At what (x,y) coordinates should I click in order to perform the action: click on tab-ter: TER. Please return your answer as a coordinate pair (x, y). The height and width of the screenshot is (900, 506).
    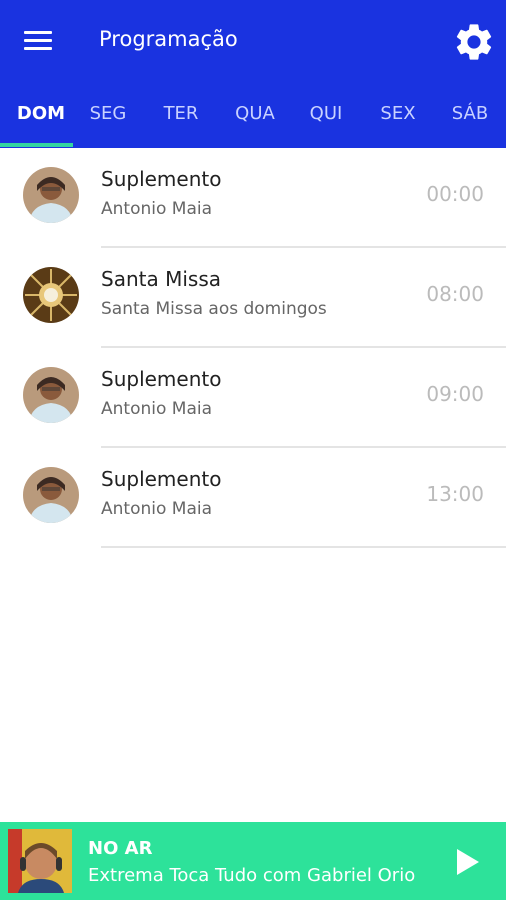
    Looking at the image, I should click on (181, 115).